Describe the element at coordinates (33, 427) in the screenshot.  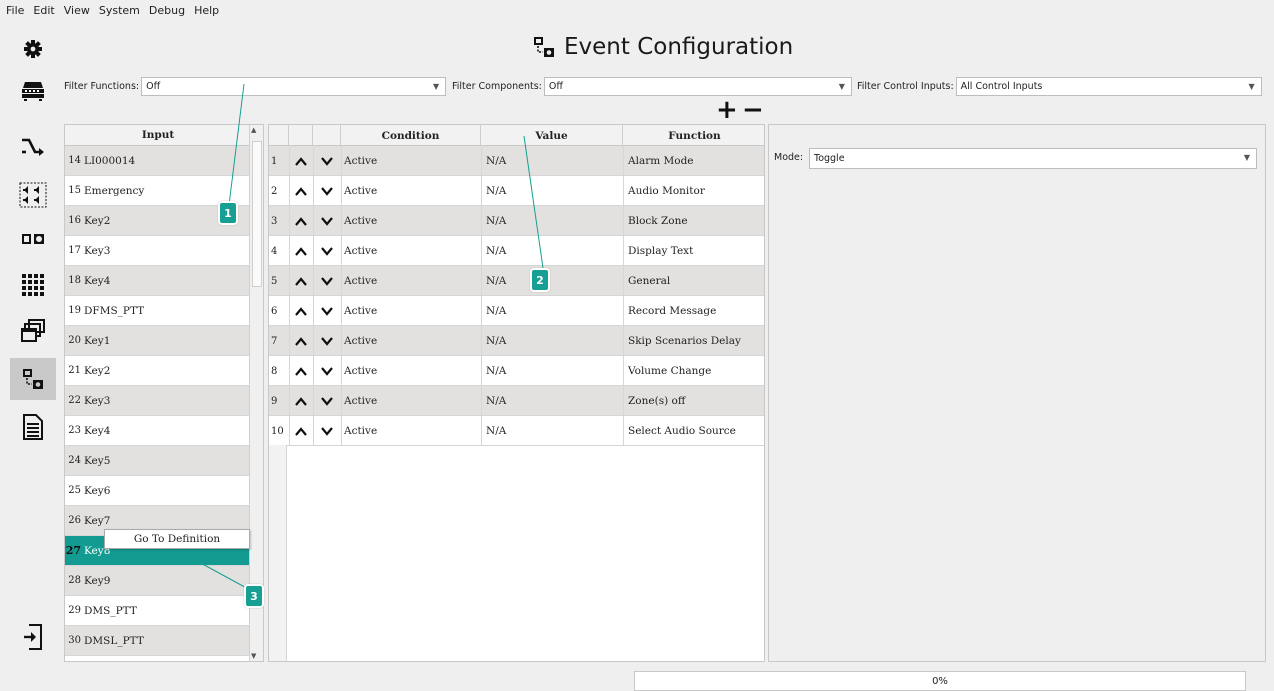
I see `sidebar-item-documents` at that location.